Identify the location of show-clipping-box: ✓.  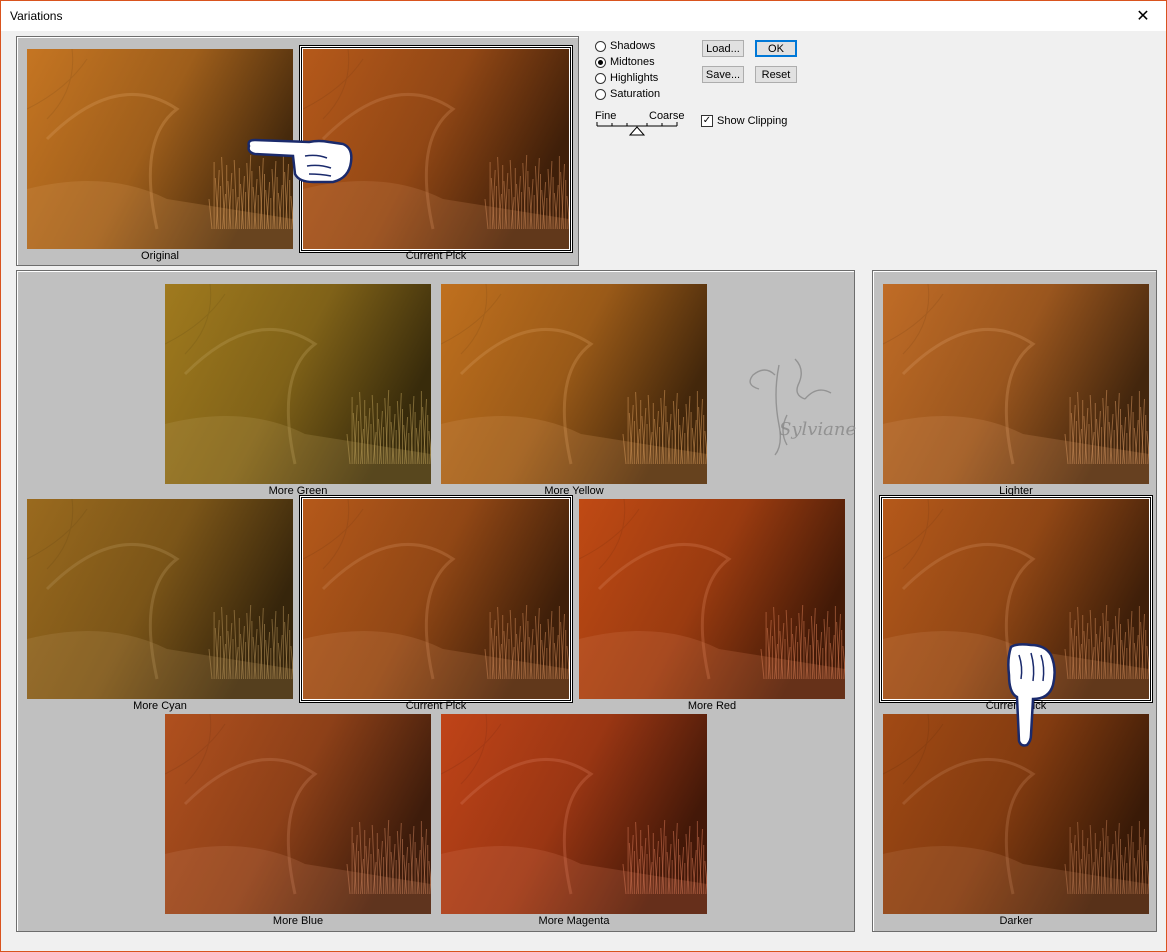
(707, 121).